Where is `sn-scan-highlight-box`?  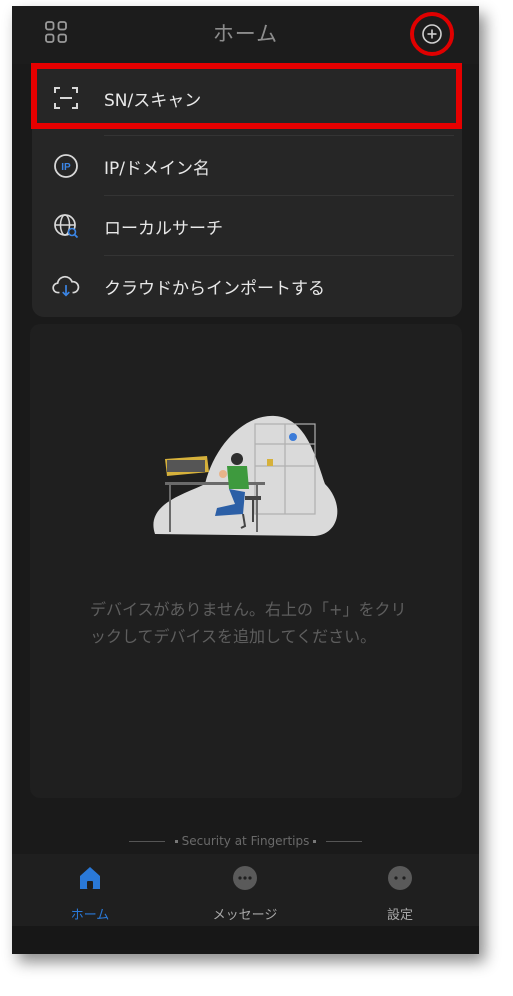 sn-scan-highlight-box is located at coordinates (246, 96).